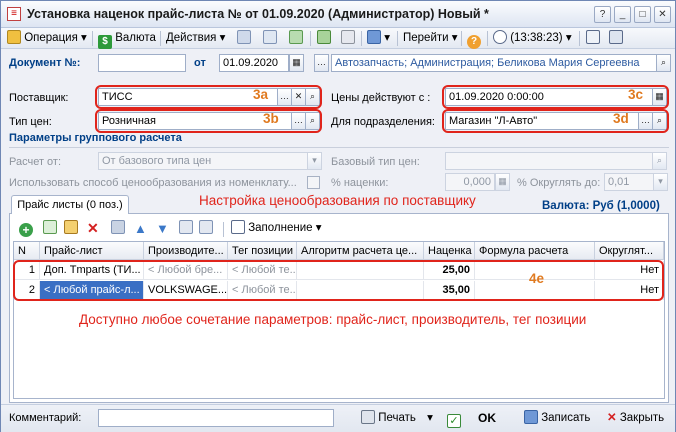  What do you see at coordinates (244, 38) in the screenshot?
I see `copy-icon` at bounding box center [244, 38].